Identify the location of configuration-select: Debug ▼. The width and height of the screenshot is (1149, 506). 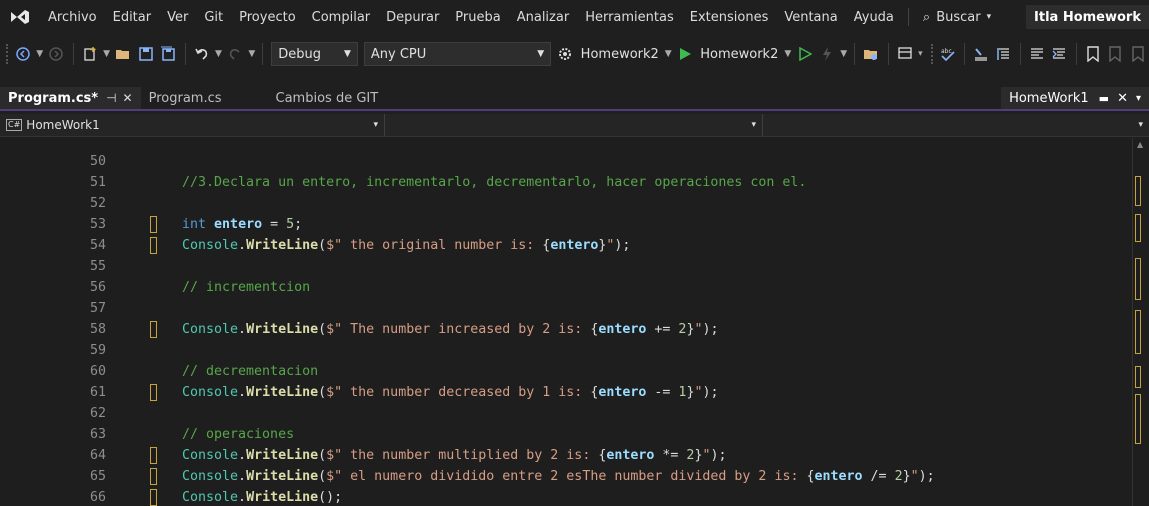
(314, 54).